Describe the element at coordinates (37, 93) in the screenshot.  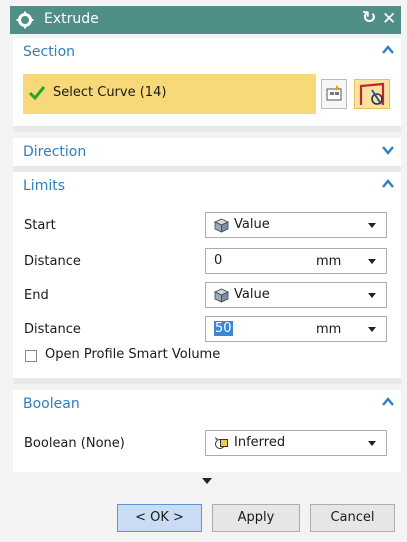
I see `checkmark-icon` at that location.